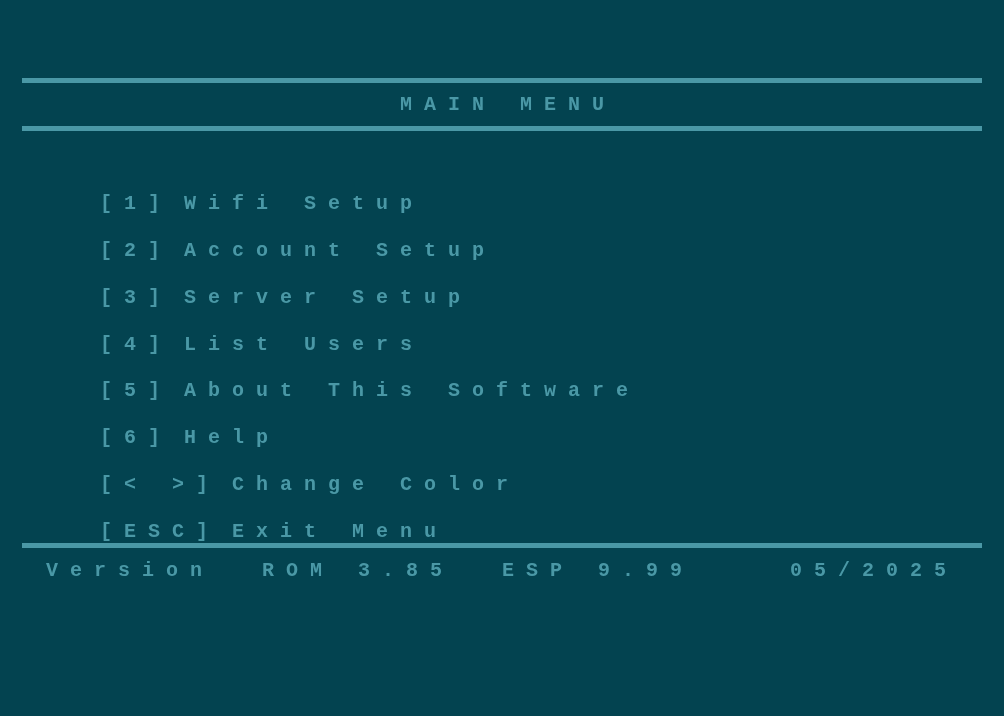 The width and height of the screenshot is (1004, 716). Describe the element at coordinates (130, 571) in the screenshot. I see `status-text: Version` at that location.